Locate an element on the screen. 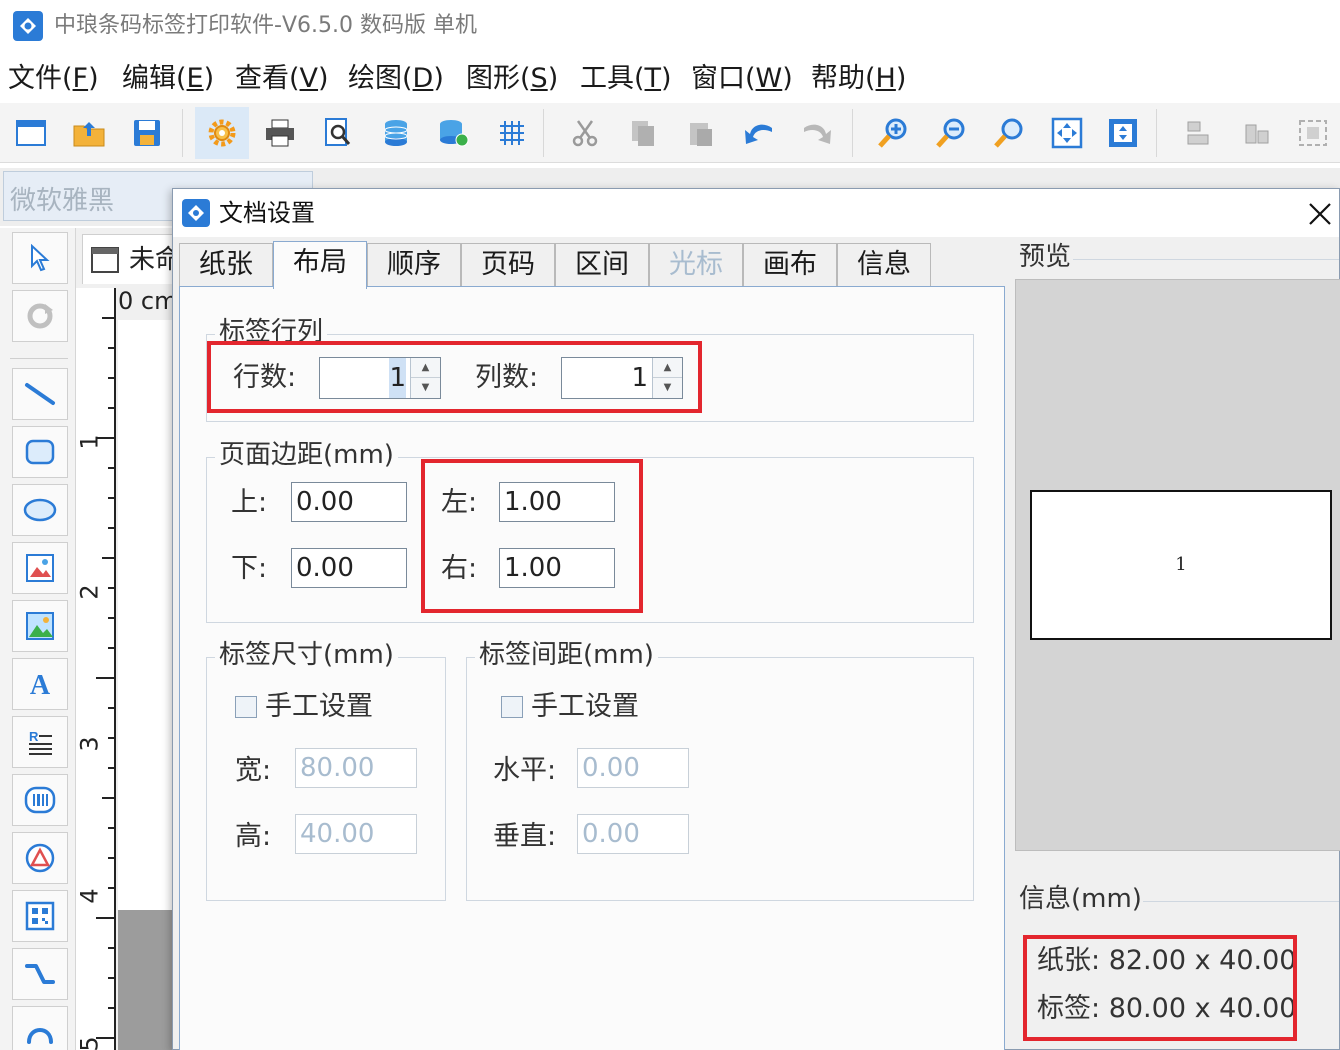  bottom-margin-field: 0.00 is located at coordinates (349, 568).